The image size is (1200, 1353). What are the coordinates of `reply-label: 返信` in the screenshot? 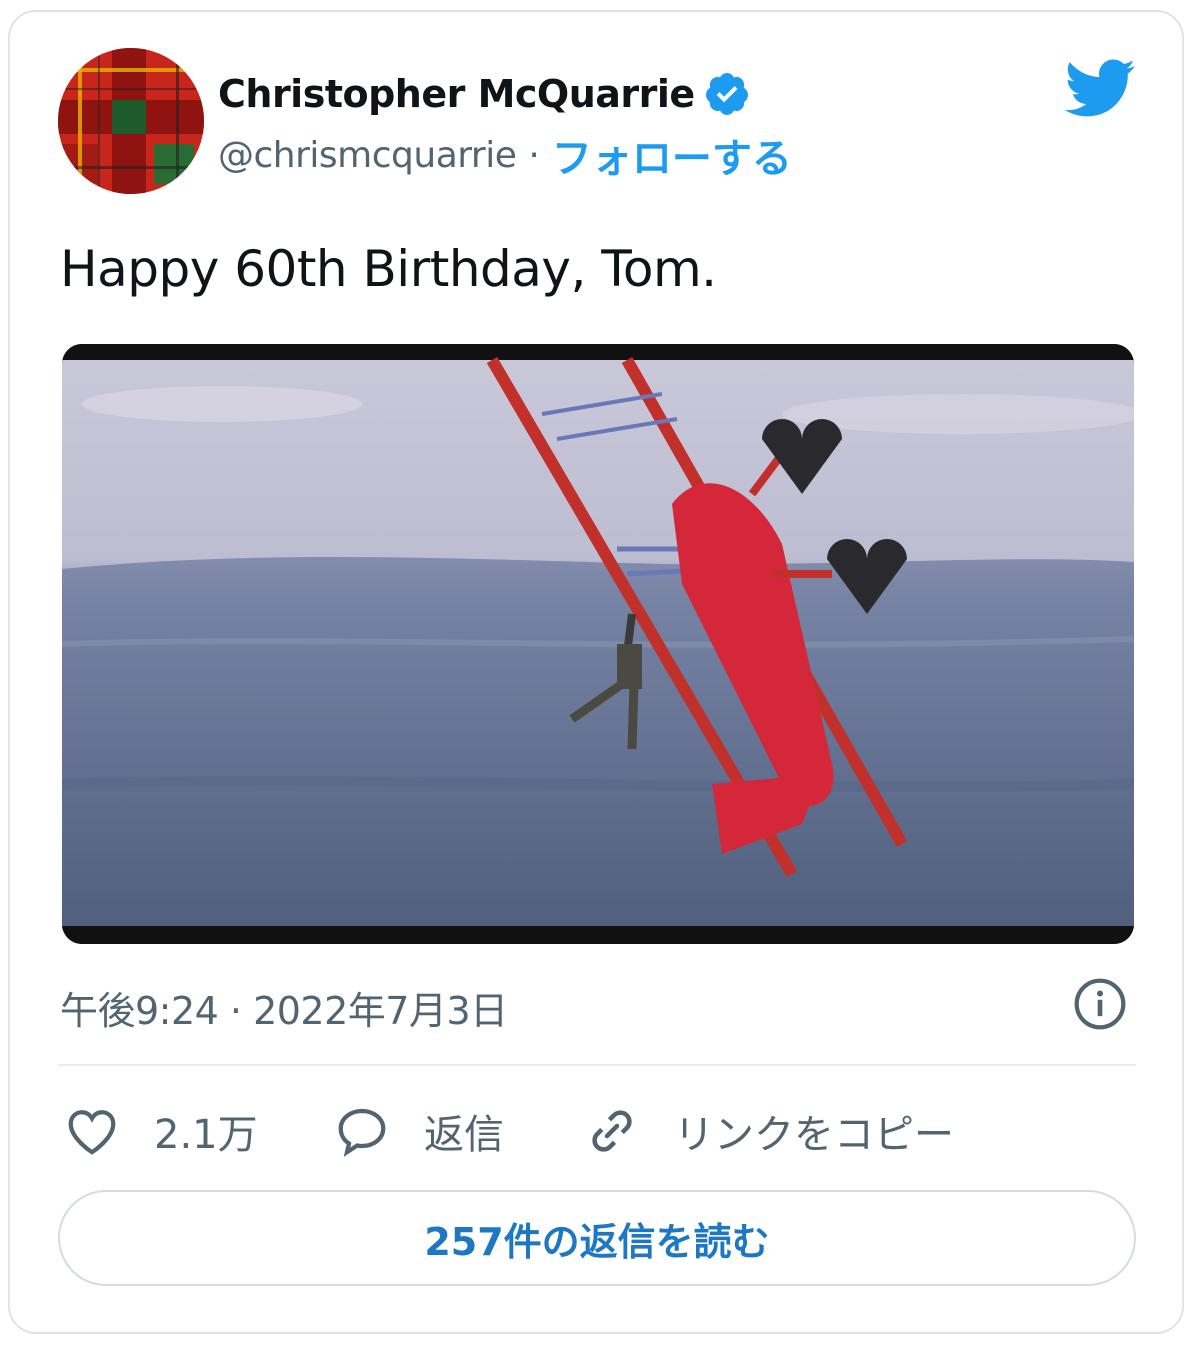 It's located at (464, 1135).